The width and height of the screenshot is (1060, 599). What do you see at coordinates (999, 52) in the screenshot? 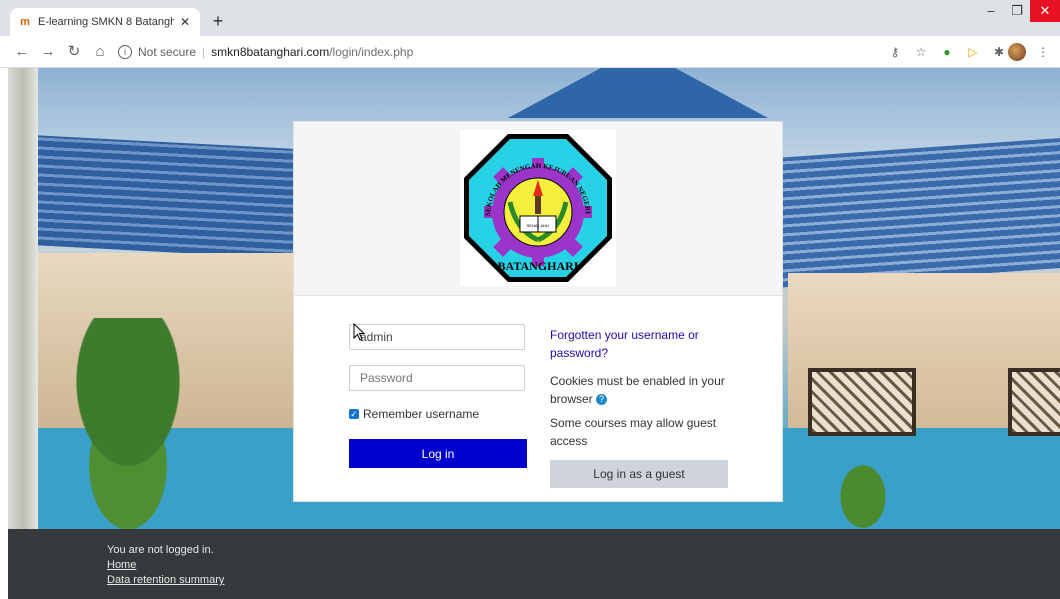
I see `extensions-puzzle-icon: ✱` at bounding box center [999, 52].